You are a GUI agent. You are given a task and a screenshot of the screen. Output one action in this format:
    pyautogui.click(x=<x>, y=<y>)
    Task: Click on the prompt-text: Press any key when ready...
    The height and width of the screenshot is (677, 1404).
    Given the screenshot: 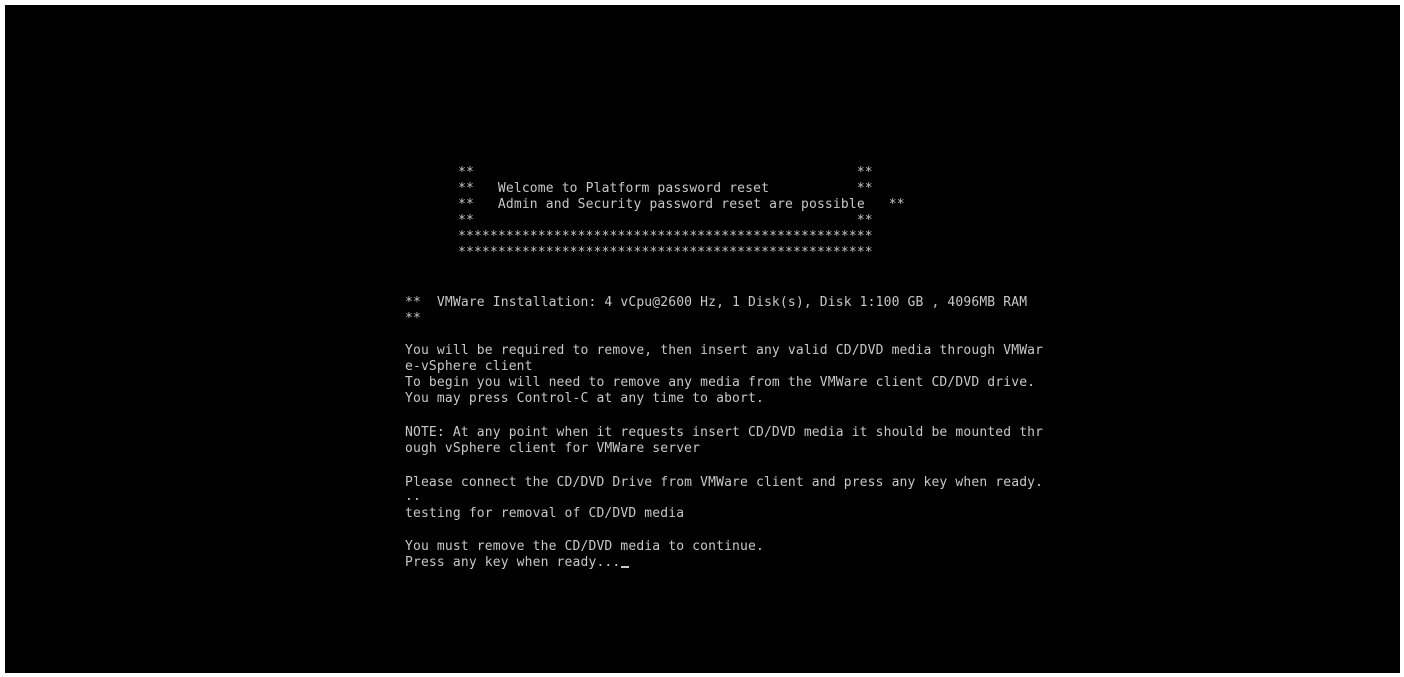 What is the action you would take?
    pyautogui.click(x=513, y=562)
    